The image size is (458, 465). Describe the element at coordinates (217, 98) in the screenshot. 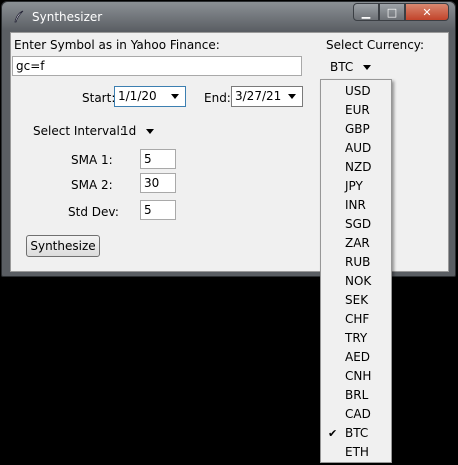

I see `end-label: End:` at that location.